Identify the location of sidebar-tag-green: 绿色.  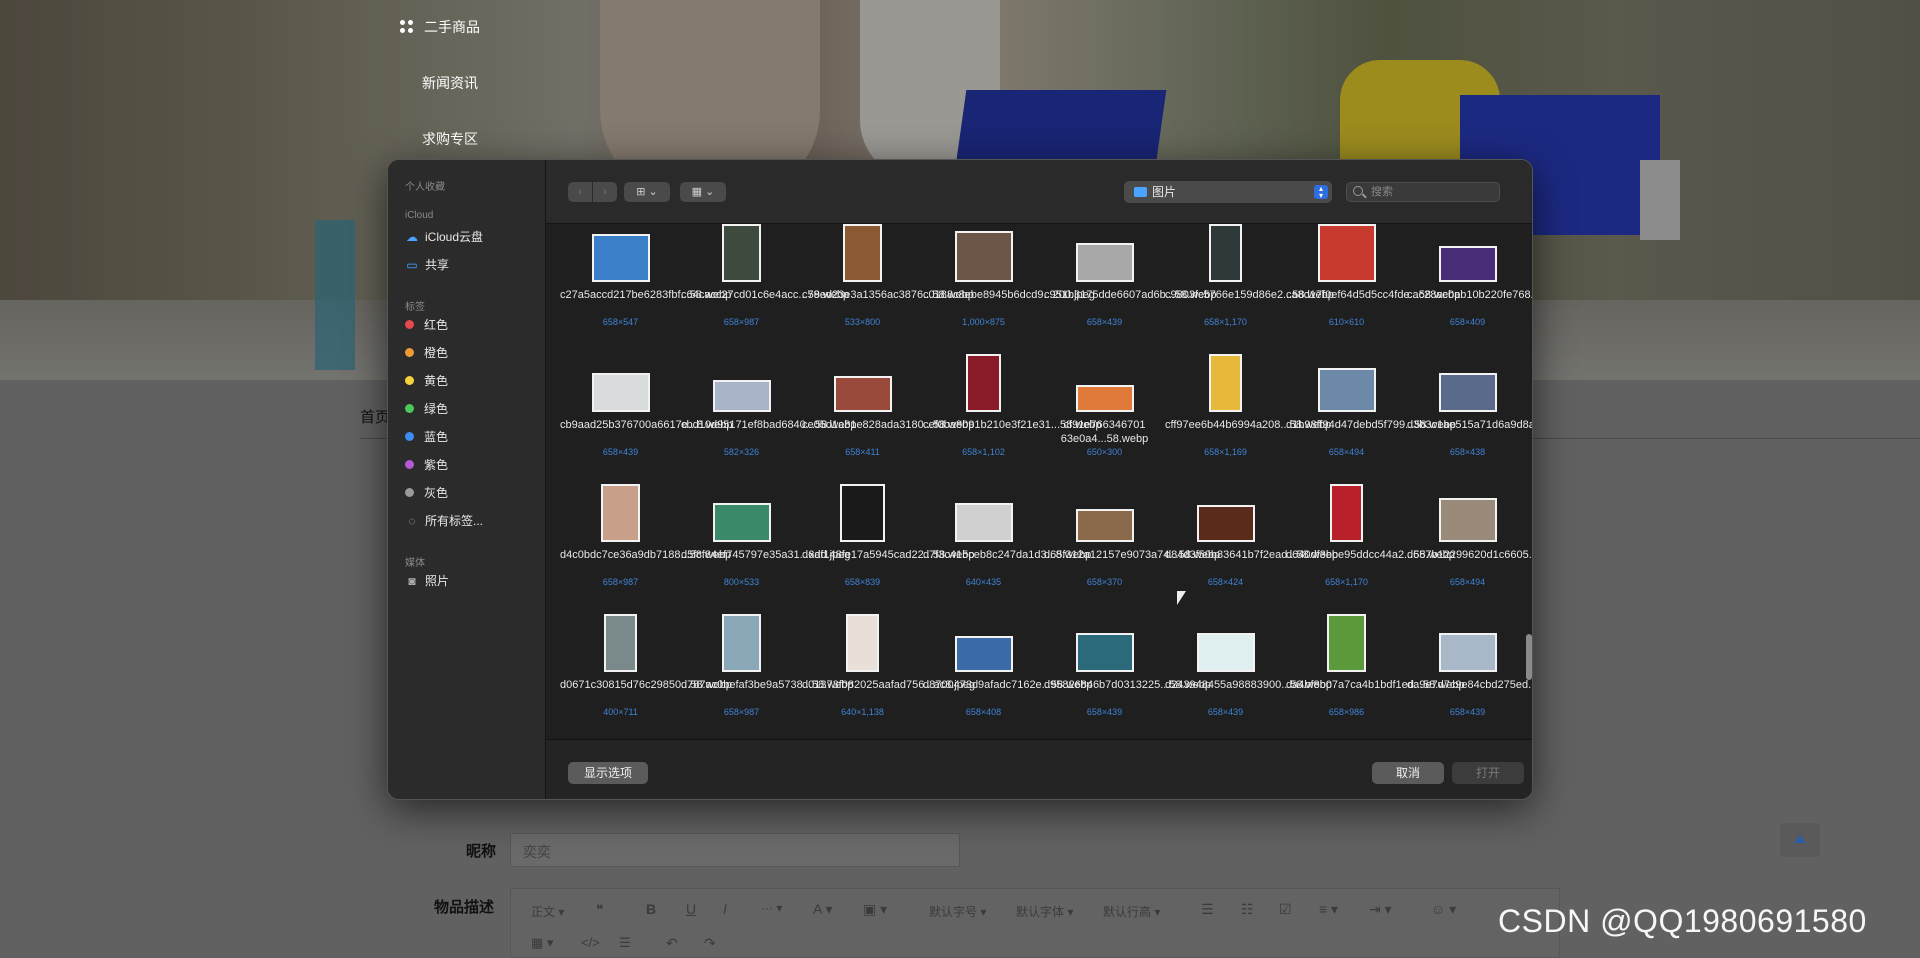
(426, 409).